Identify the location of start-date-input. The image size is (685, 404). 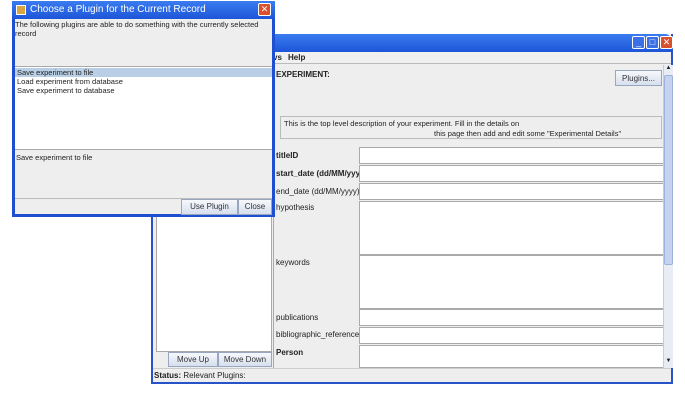
(511, 173).